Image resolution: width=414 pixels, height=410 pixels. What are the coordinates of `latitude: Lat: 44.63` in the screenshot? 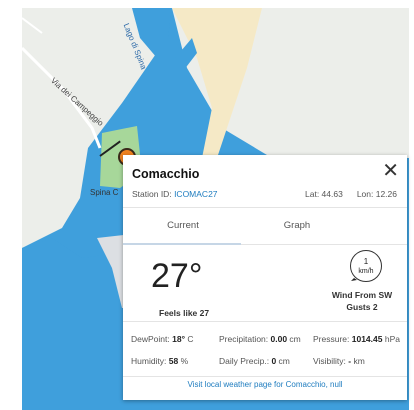 It's located at (324, 194).